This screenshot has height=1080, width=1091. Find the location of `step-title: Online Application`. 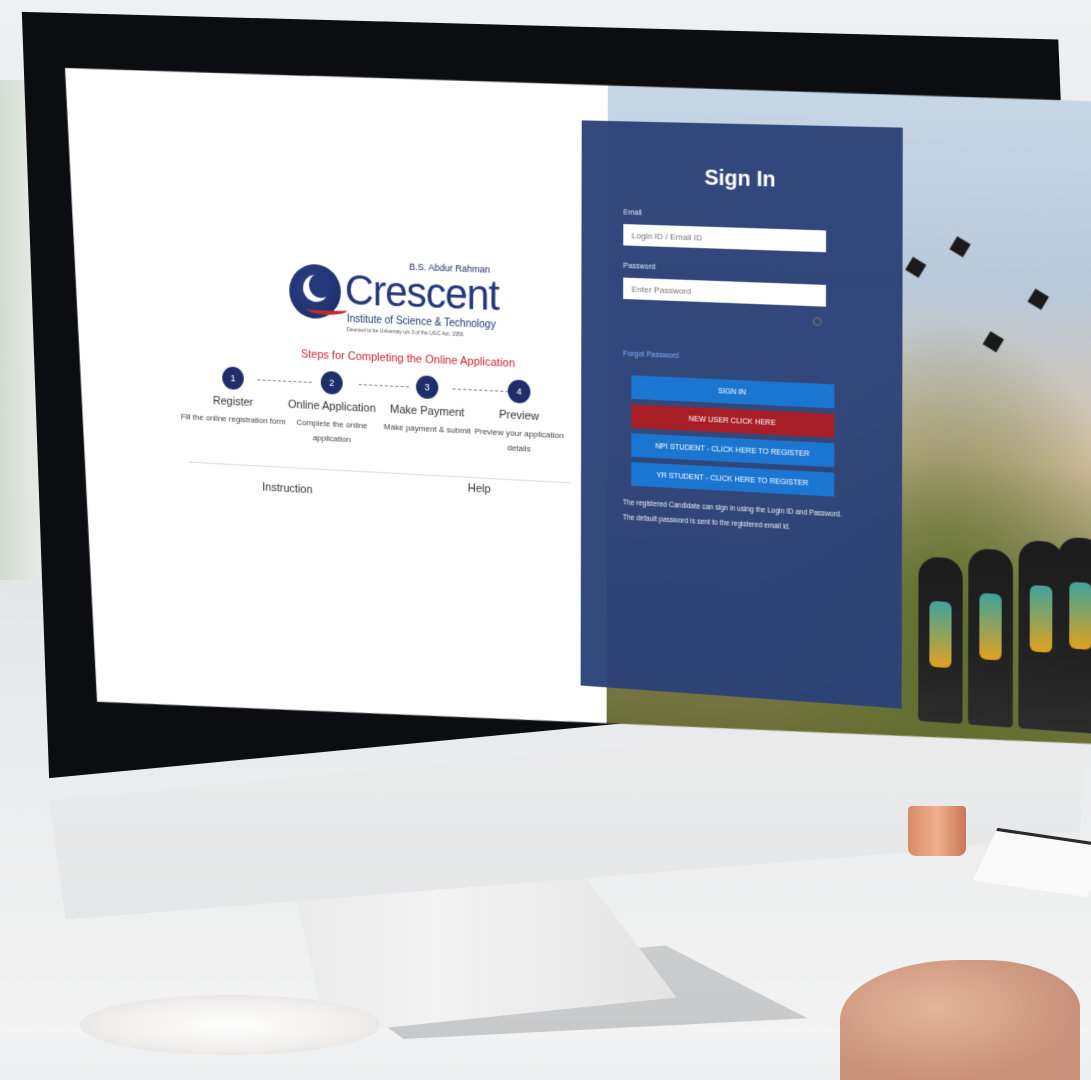

step-title: Online Application is located at coordinates (331, 407).